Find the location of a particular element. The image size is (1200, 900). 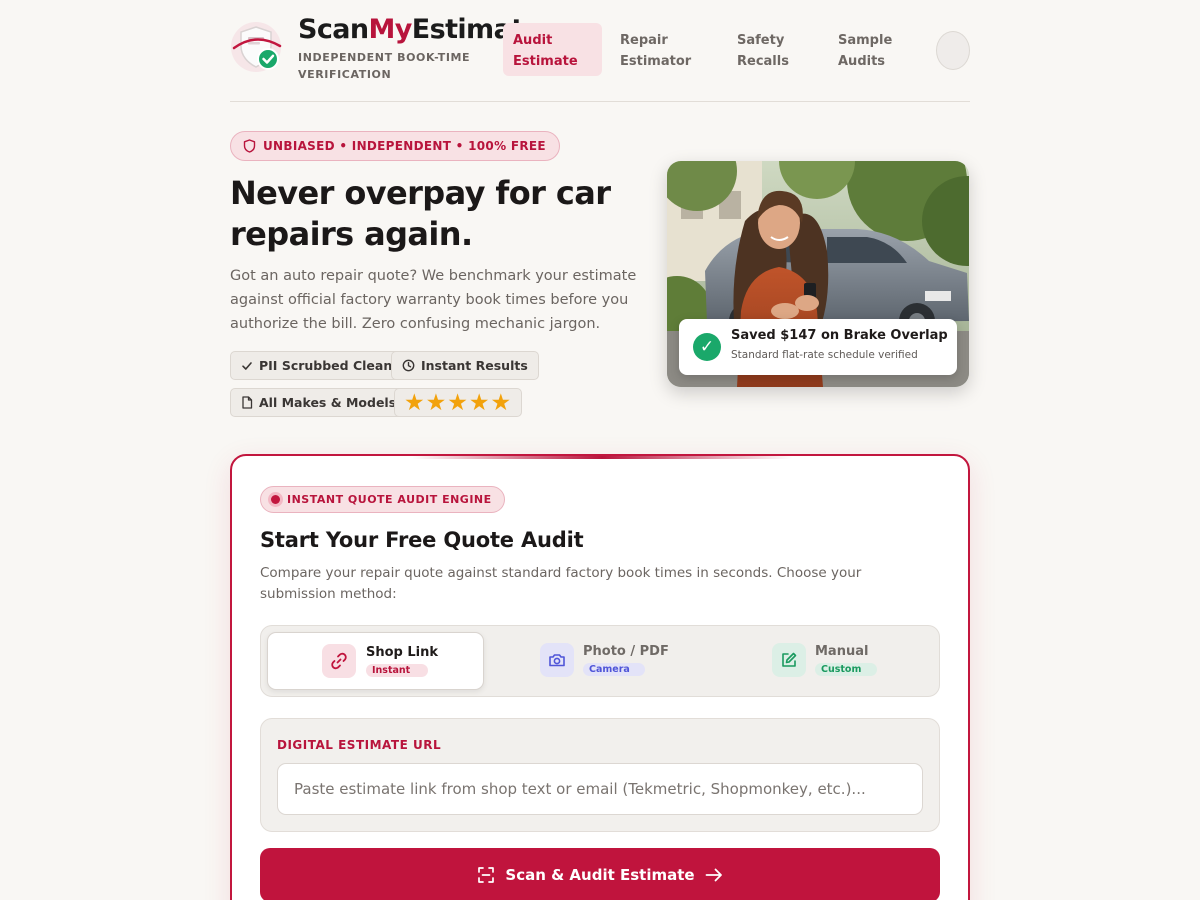

chip-pii-label: PII Scrubbed Clean is located at coordinates (326, 365).